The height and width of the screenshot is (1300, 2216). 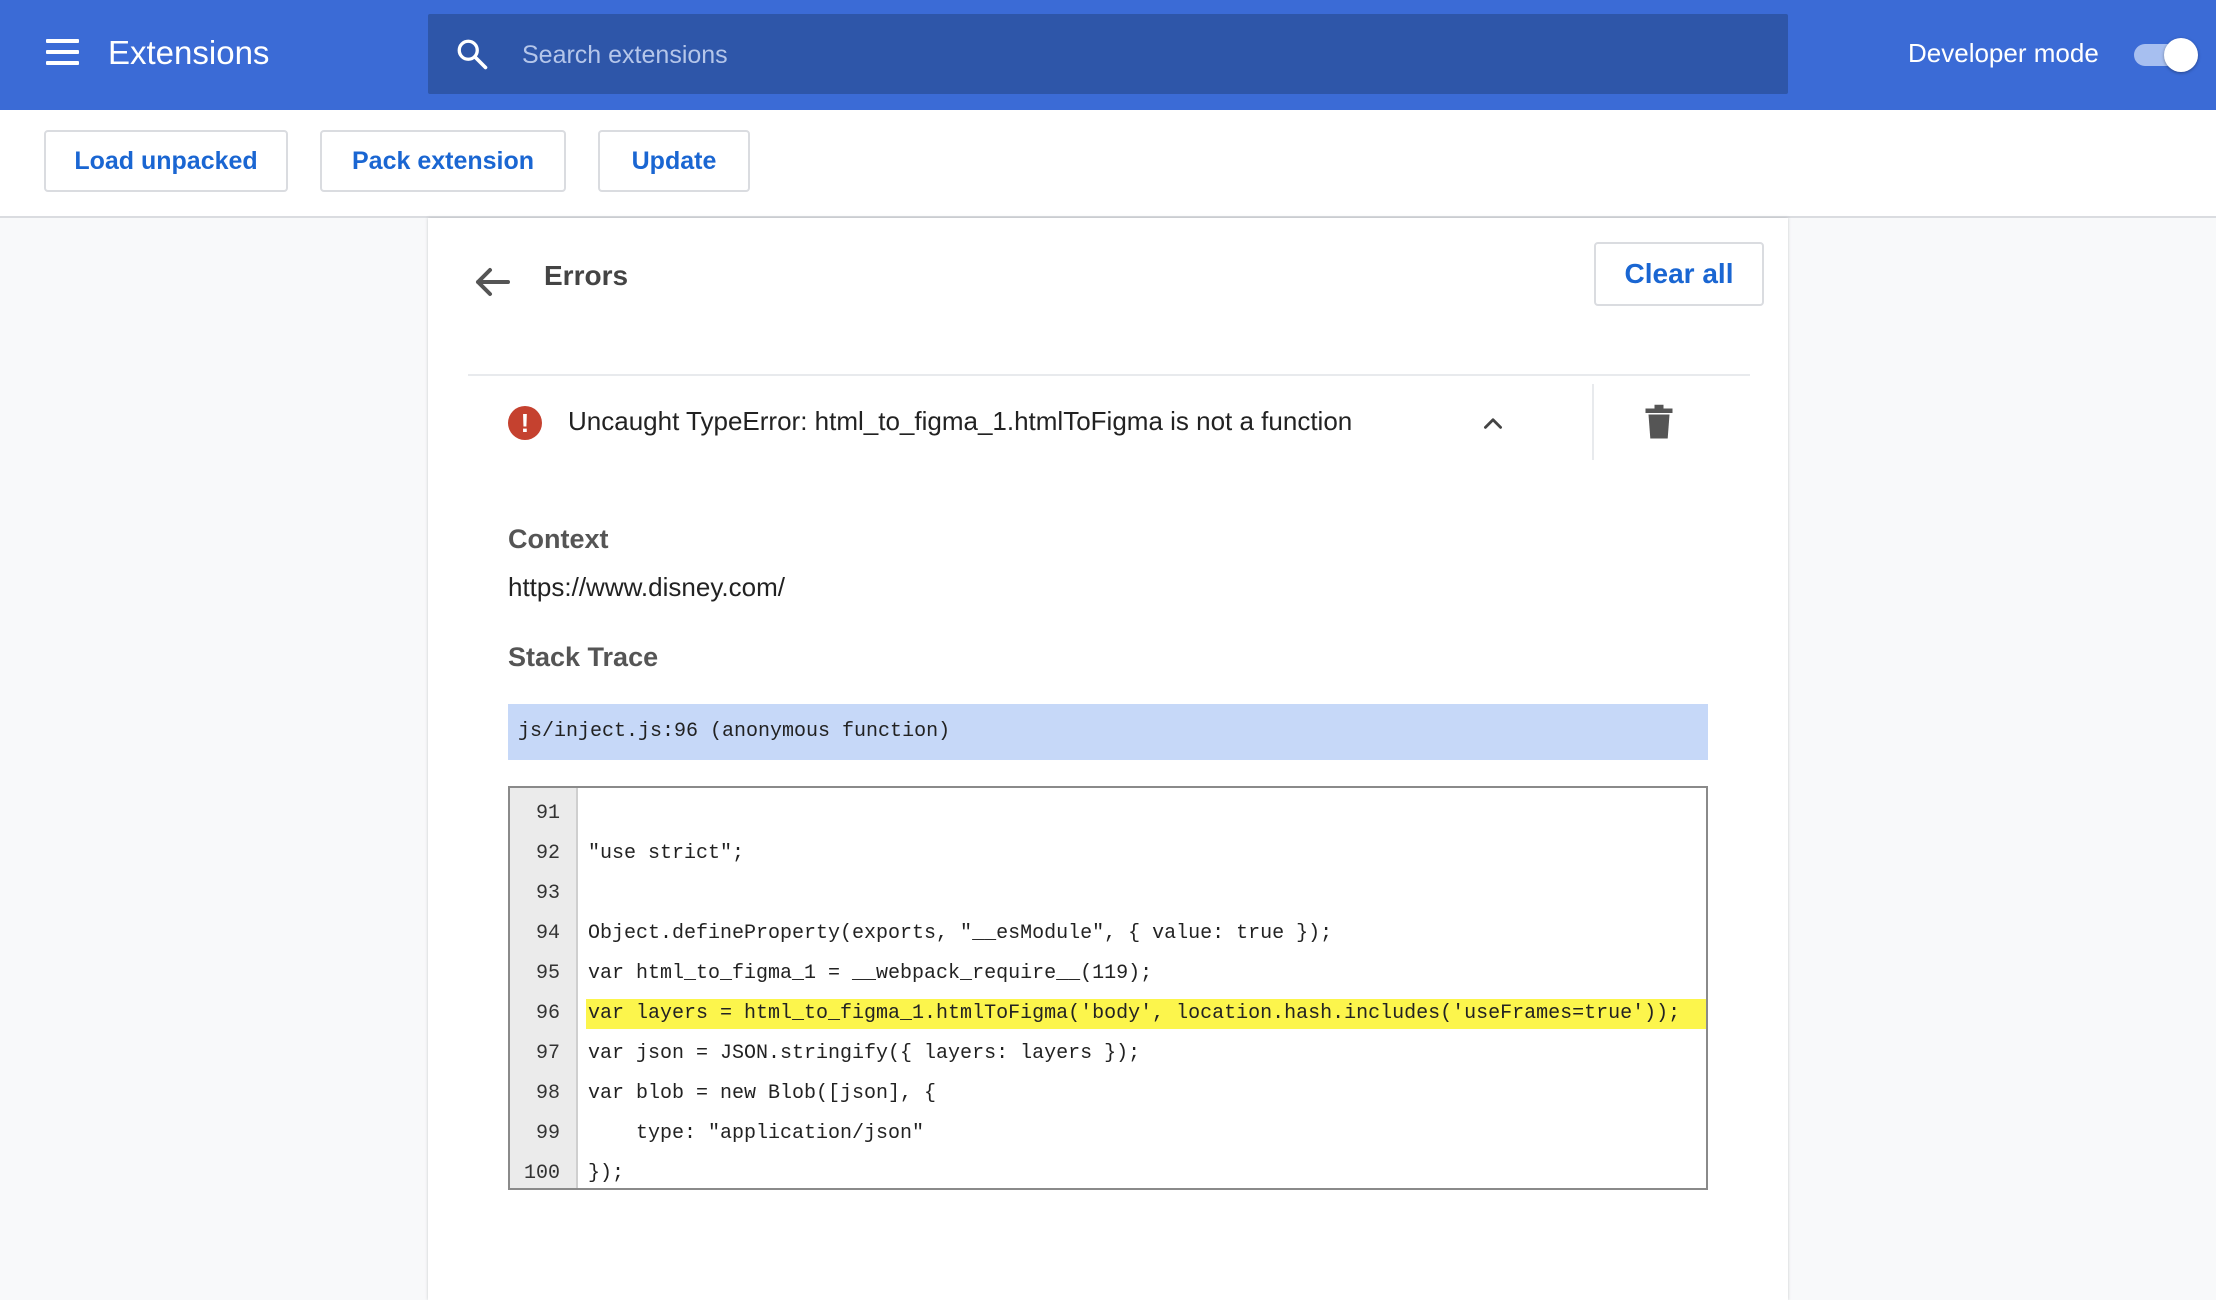 I want to click on load-unpacked-button: Load unpacked, so click(x=166, y=161).